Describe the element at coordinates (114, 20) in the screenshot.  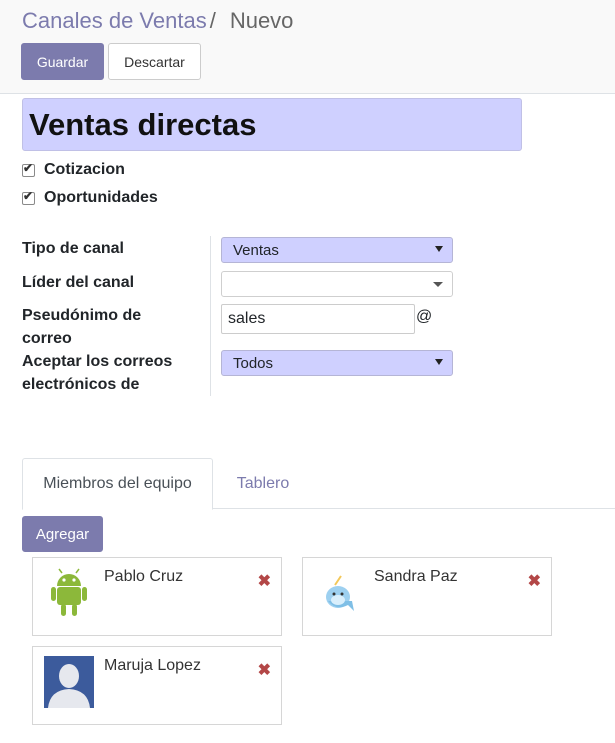
I see `breadcrumb-parent-link: Canales de Ventas` at that location.